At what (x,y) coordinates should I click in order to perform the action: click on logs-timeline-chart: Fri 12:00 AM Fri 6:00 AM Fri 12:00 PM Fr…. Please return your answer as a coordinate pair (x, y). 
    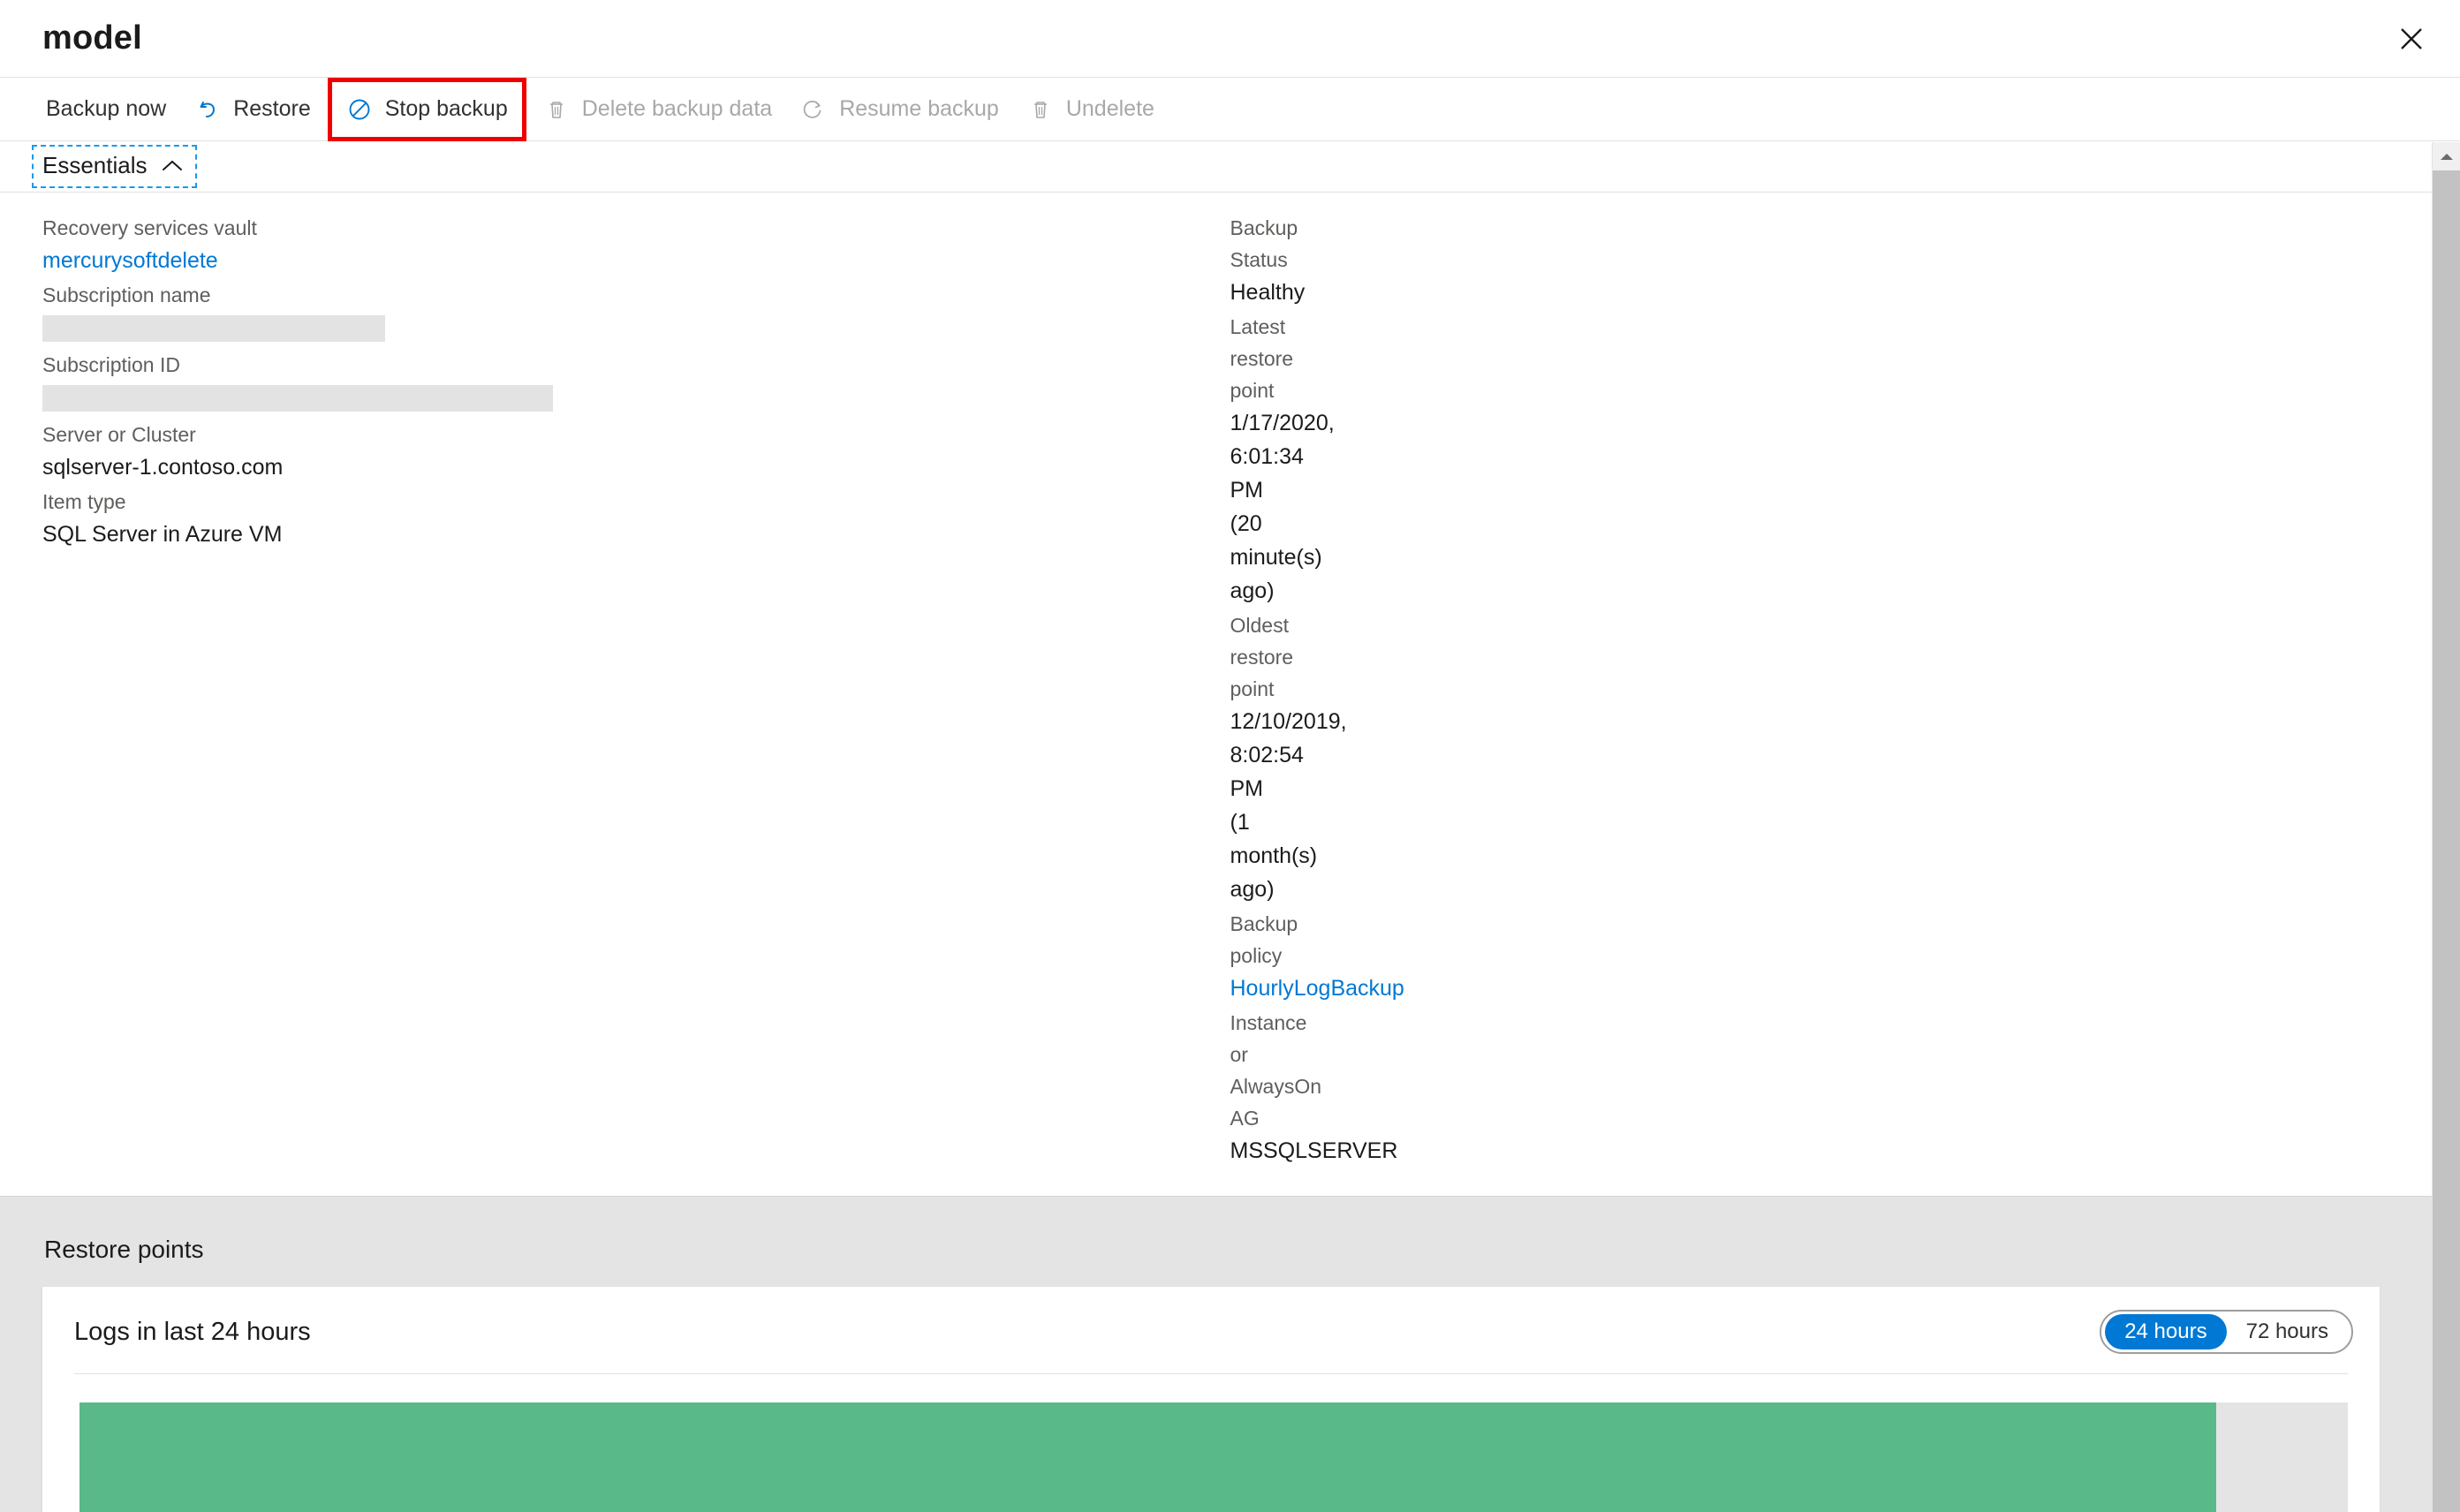
    Looking at the image, I should click on (1213, 1457).